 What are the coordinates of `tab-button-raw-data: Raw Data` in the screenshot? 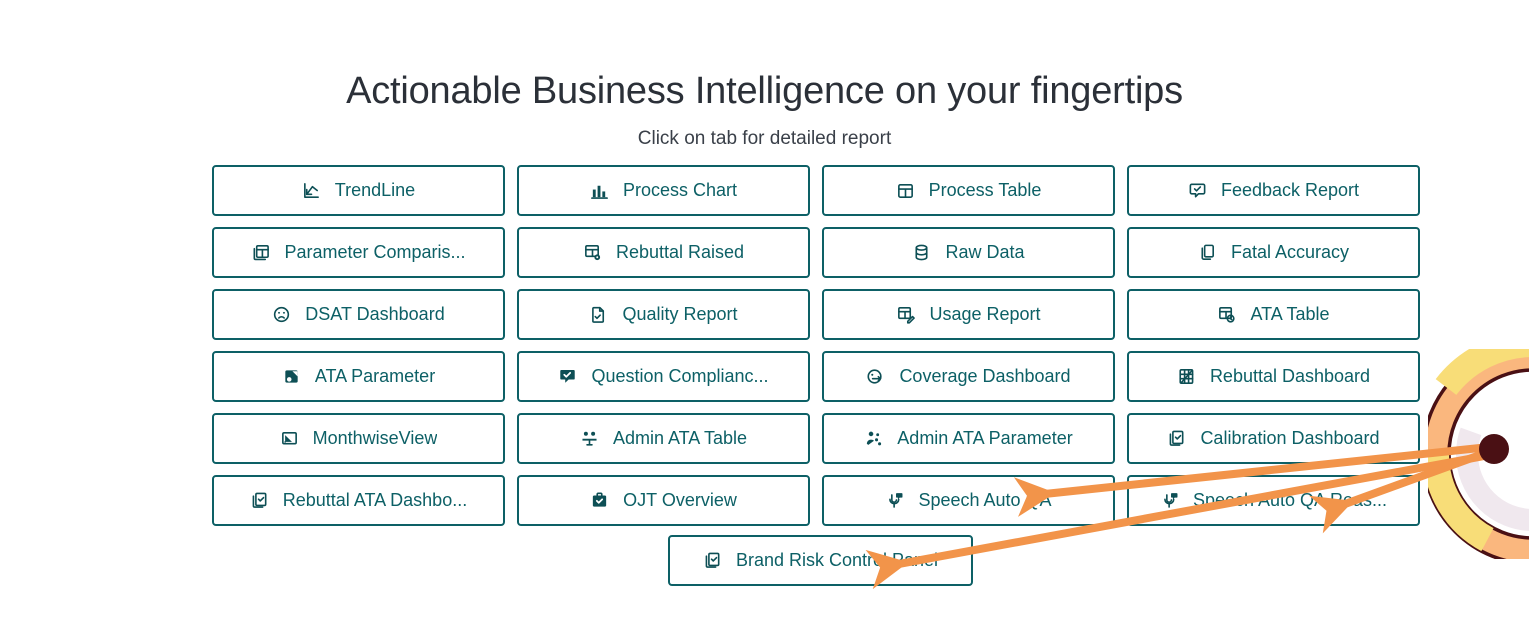 It's located at (968, 252).